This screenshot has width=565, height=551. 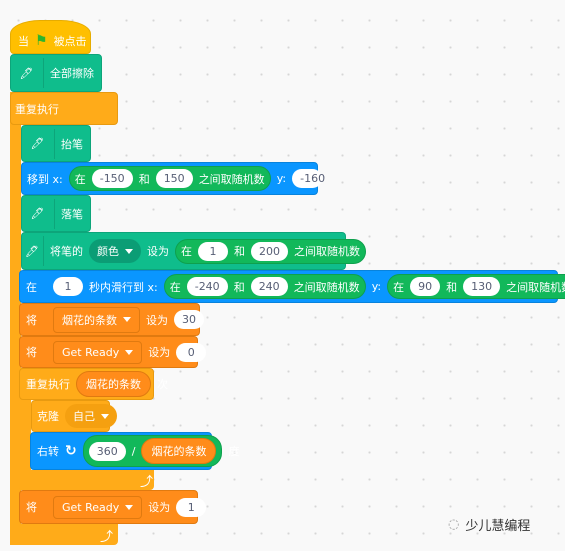 I want to click on clone-target-dropdown: 自己, so click(x=91, y=416).